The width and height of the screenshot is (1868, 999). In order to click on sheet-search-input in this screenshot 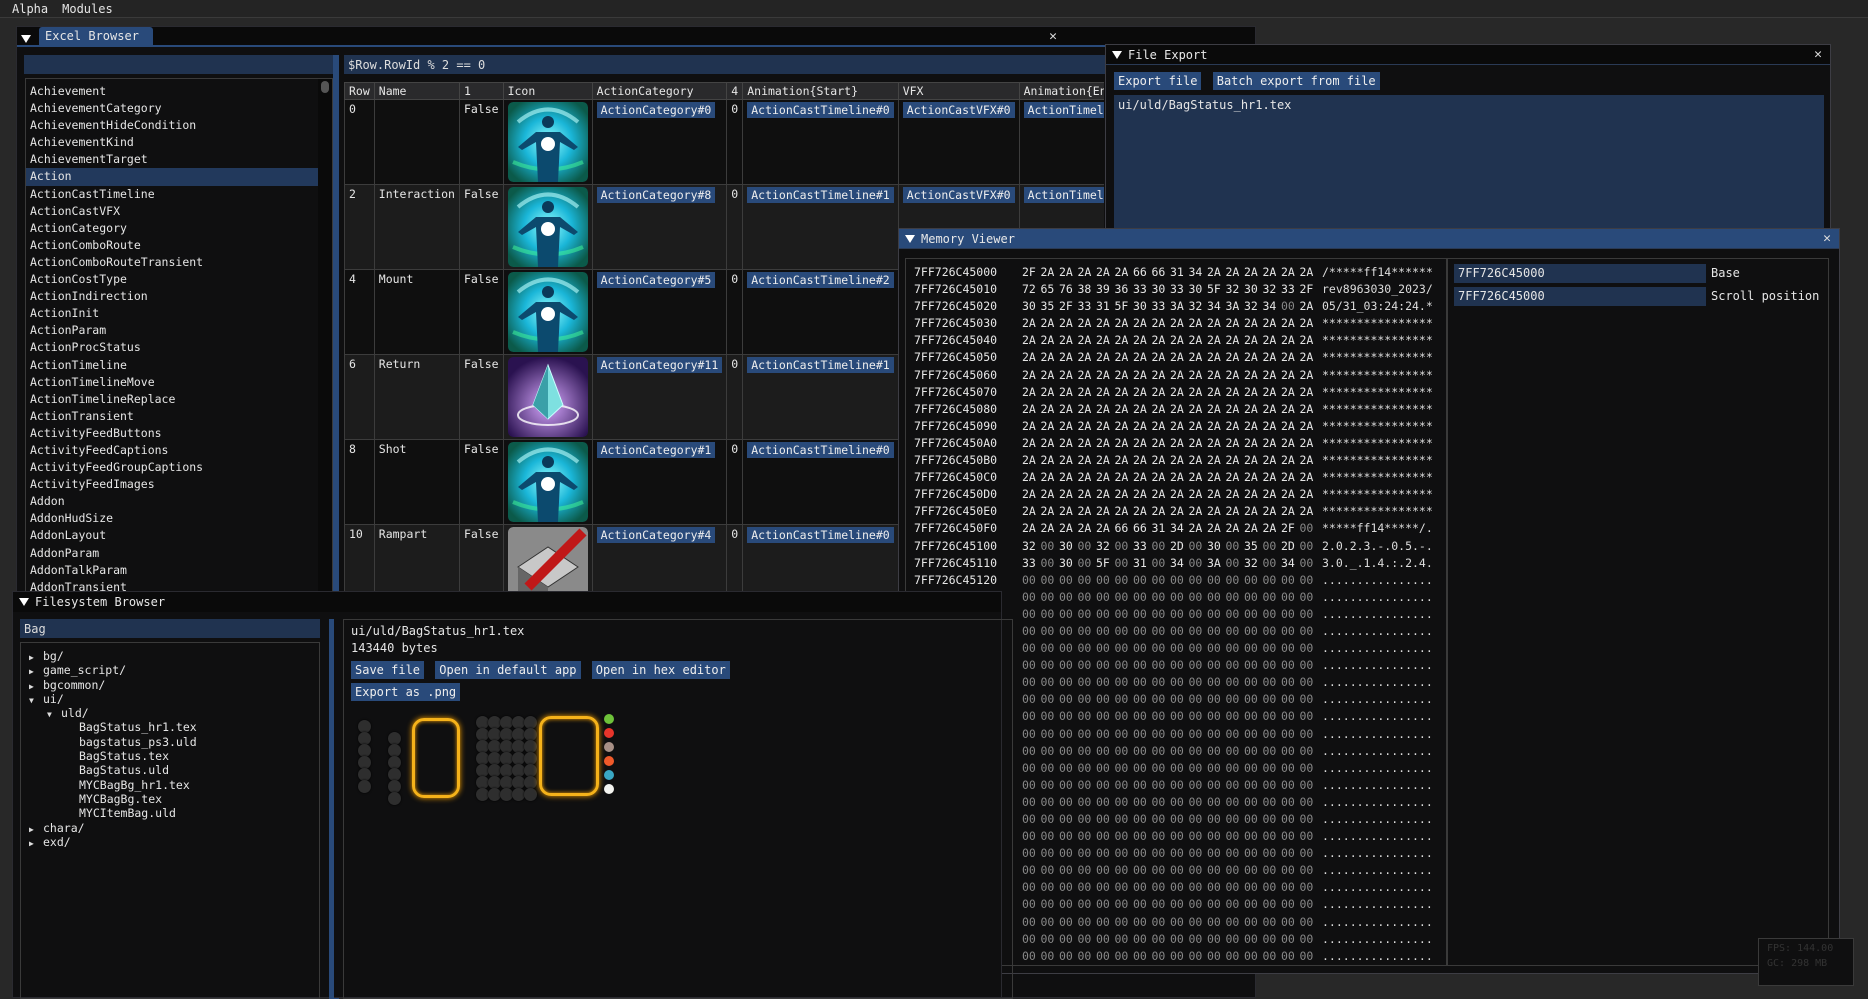, I will do `click(181, 64)`.